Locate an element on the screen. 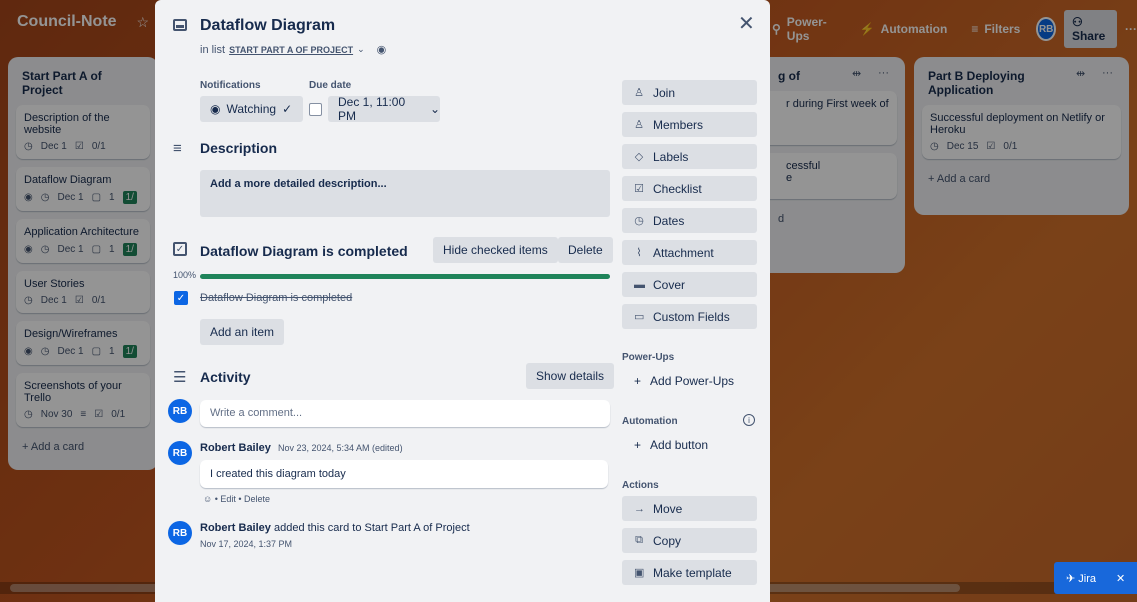 This screenshot has height=602, width=1137. checklist-item-text: Dataflow Diagram is completed is located at coordinates (276, 298).